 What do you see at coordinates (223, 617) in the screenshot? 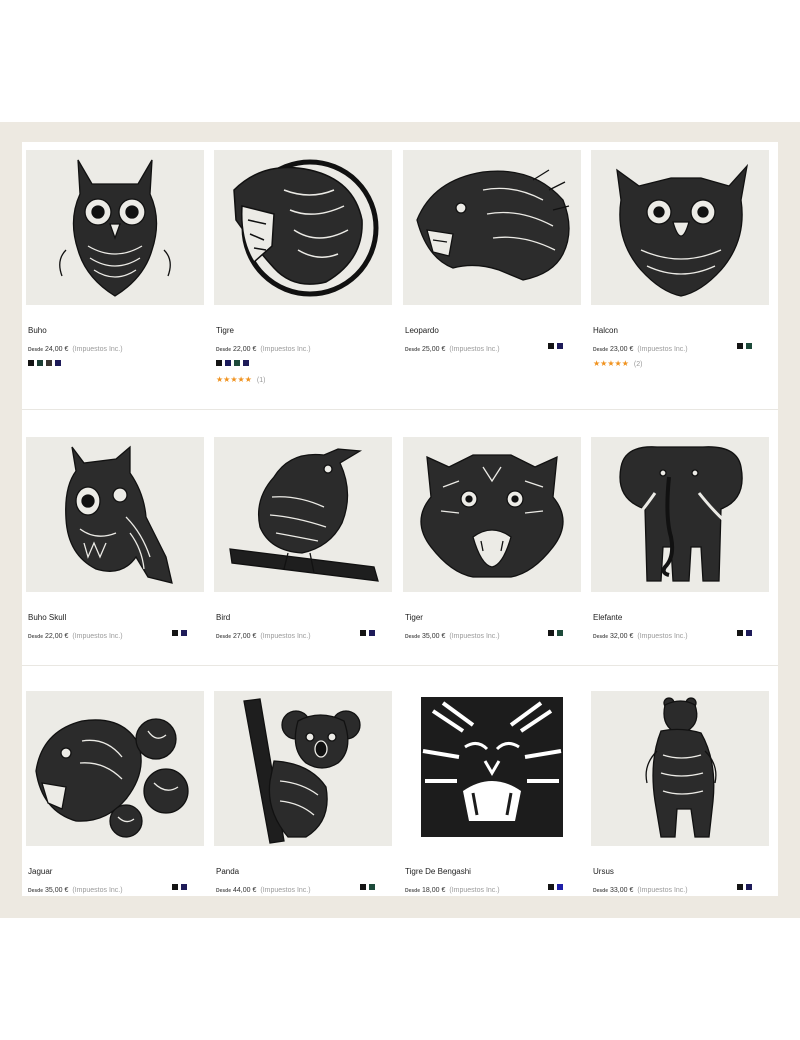
I see `product-title: Bird` at bounding box center [223, 617].